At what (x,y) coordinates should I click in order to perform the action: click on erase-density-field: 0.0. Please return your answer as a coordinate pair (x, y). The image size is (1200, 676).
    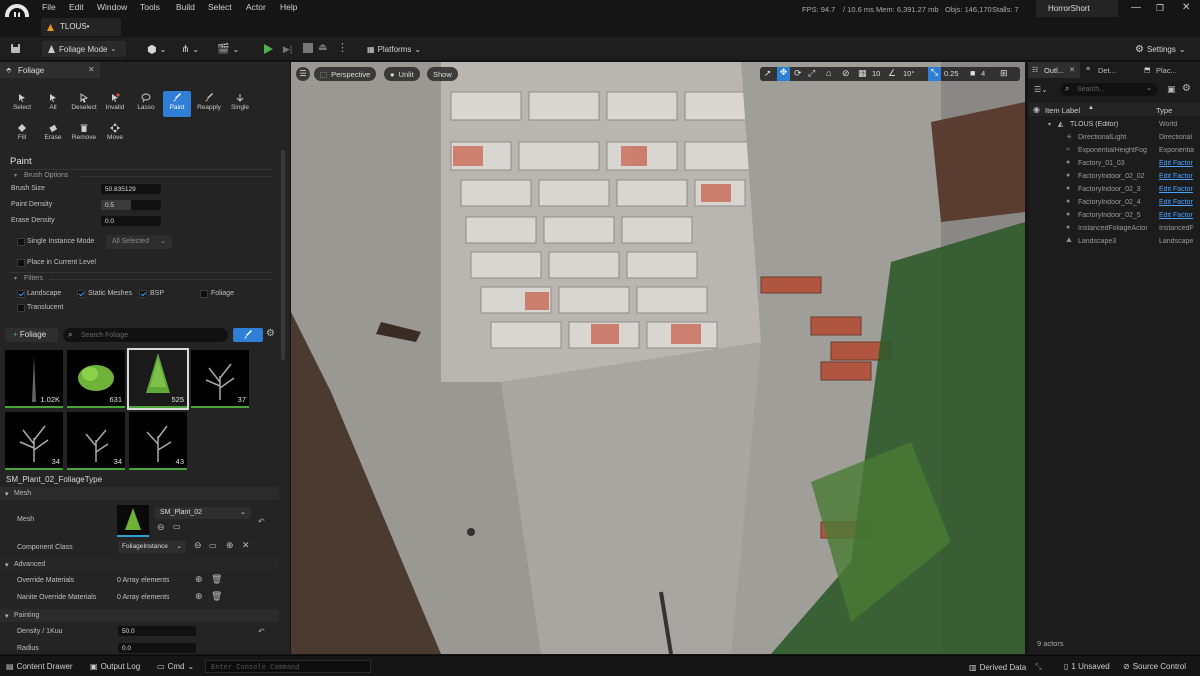
    Looking at the image, I should click on (131, 221).